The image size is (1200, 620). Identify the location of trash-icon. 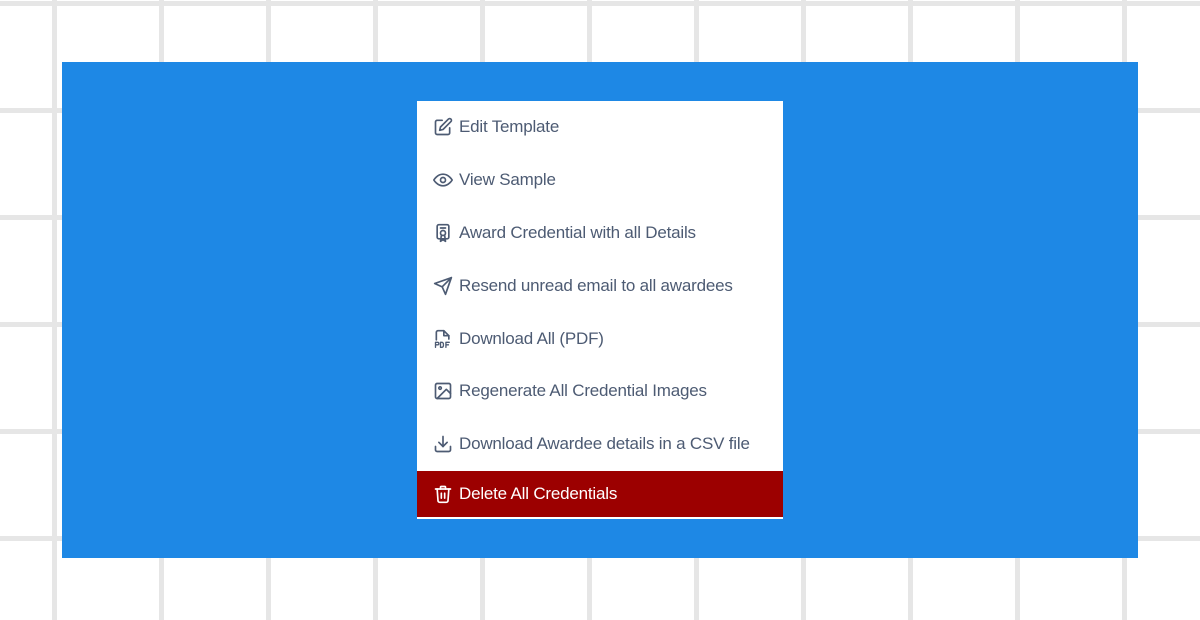
(443, 494).